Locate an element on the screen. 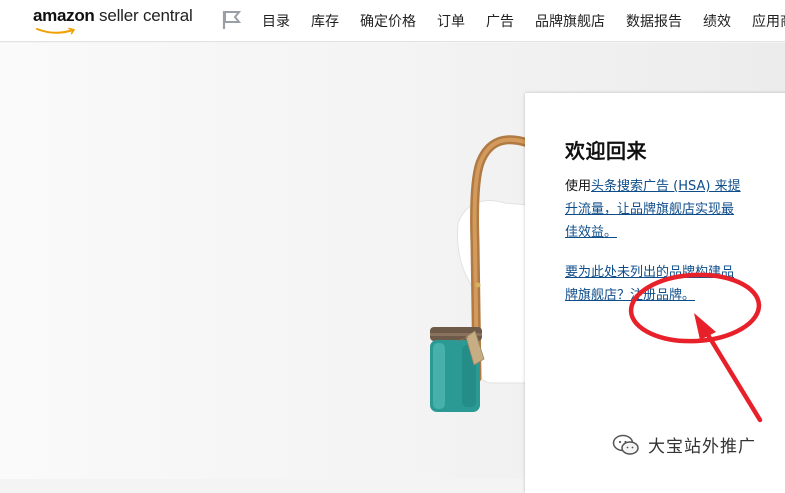 The image size is (785, 493). register-brand-link: 要为此处未列出的品牌构建品牌旗舰店？注册品牌。 is located at coordinates (649, 284).